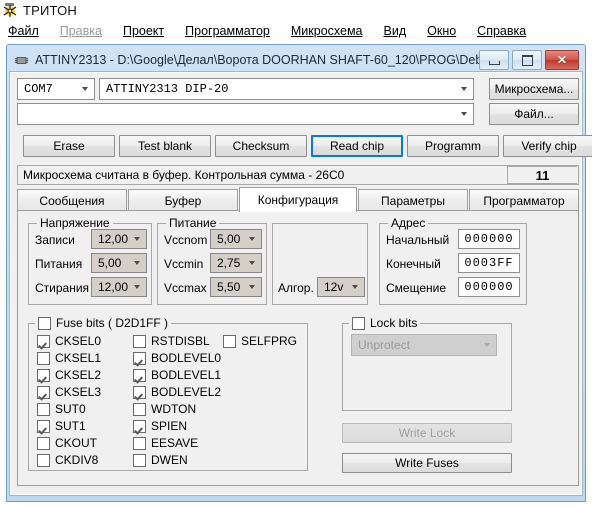 This screenshot has height=508, width=592. What do you see at coordinates (177, 392) in the screenshot?
I see `checkbox-bodlevel2: BODLEVEL2` at bounding box center [177, 392].